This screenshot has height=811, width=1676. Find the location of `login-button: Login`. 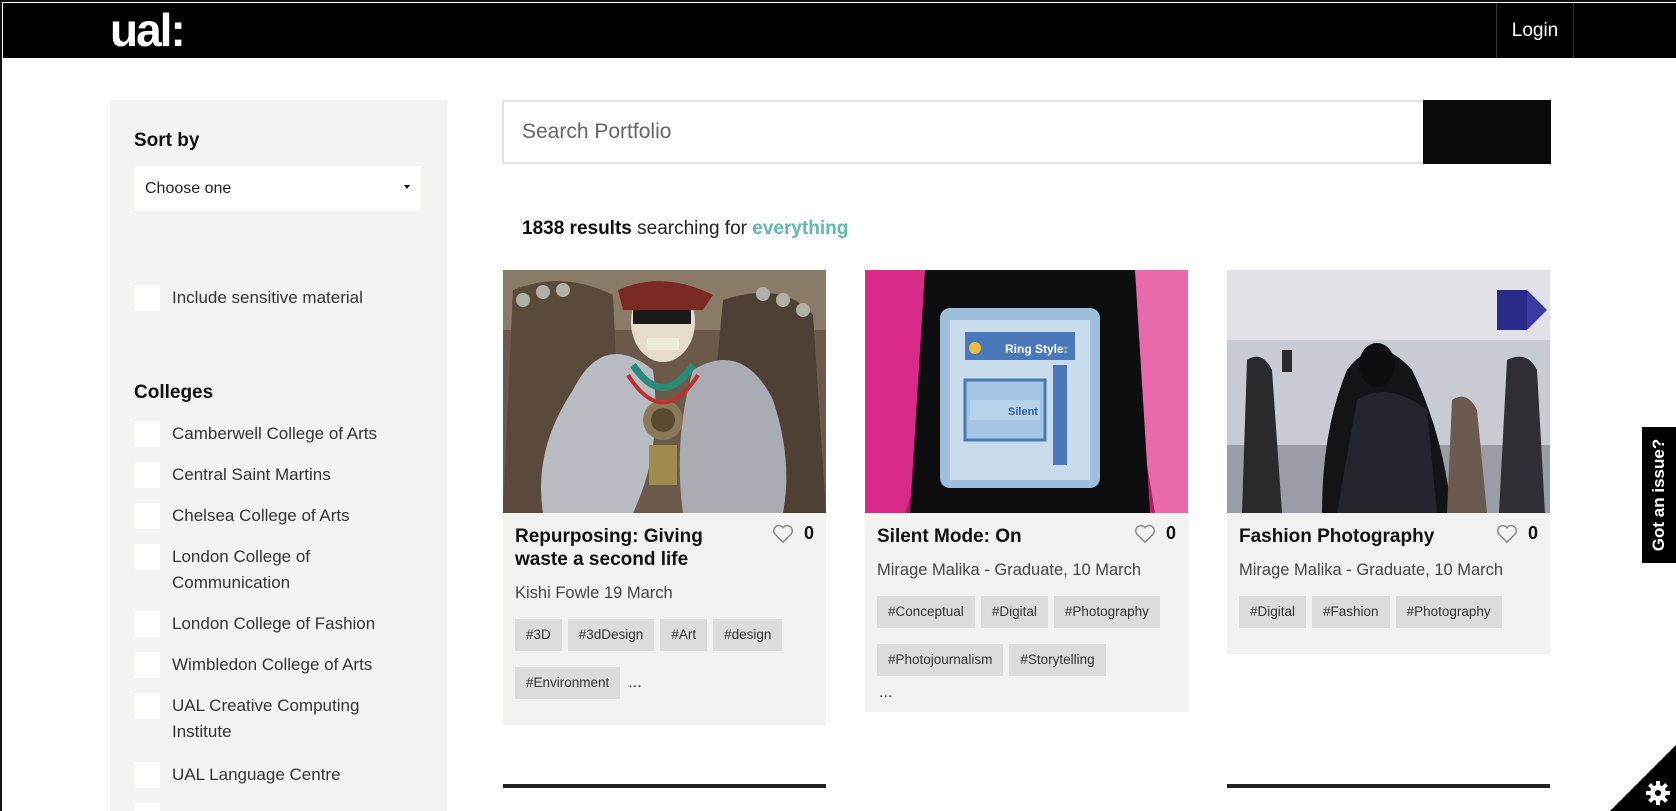

login-button: Login is located at coordinates (1535, 30).